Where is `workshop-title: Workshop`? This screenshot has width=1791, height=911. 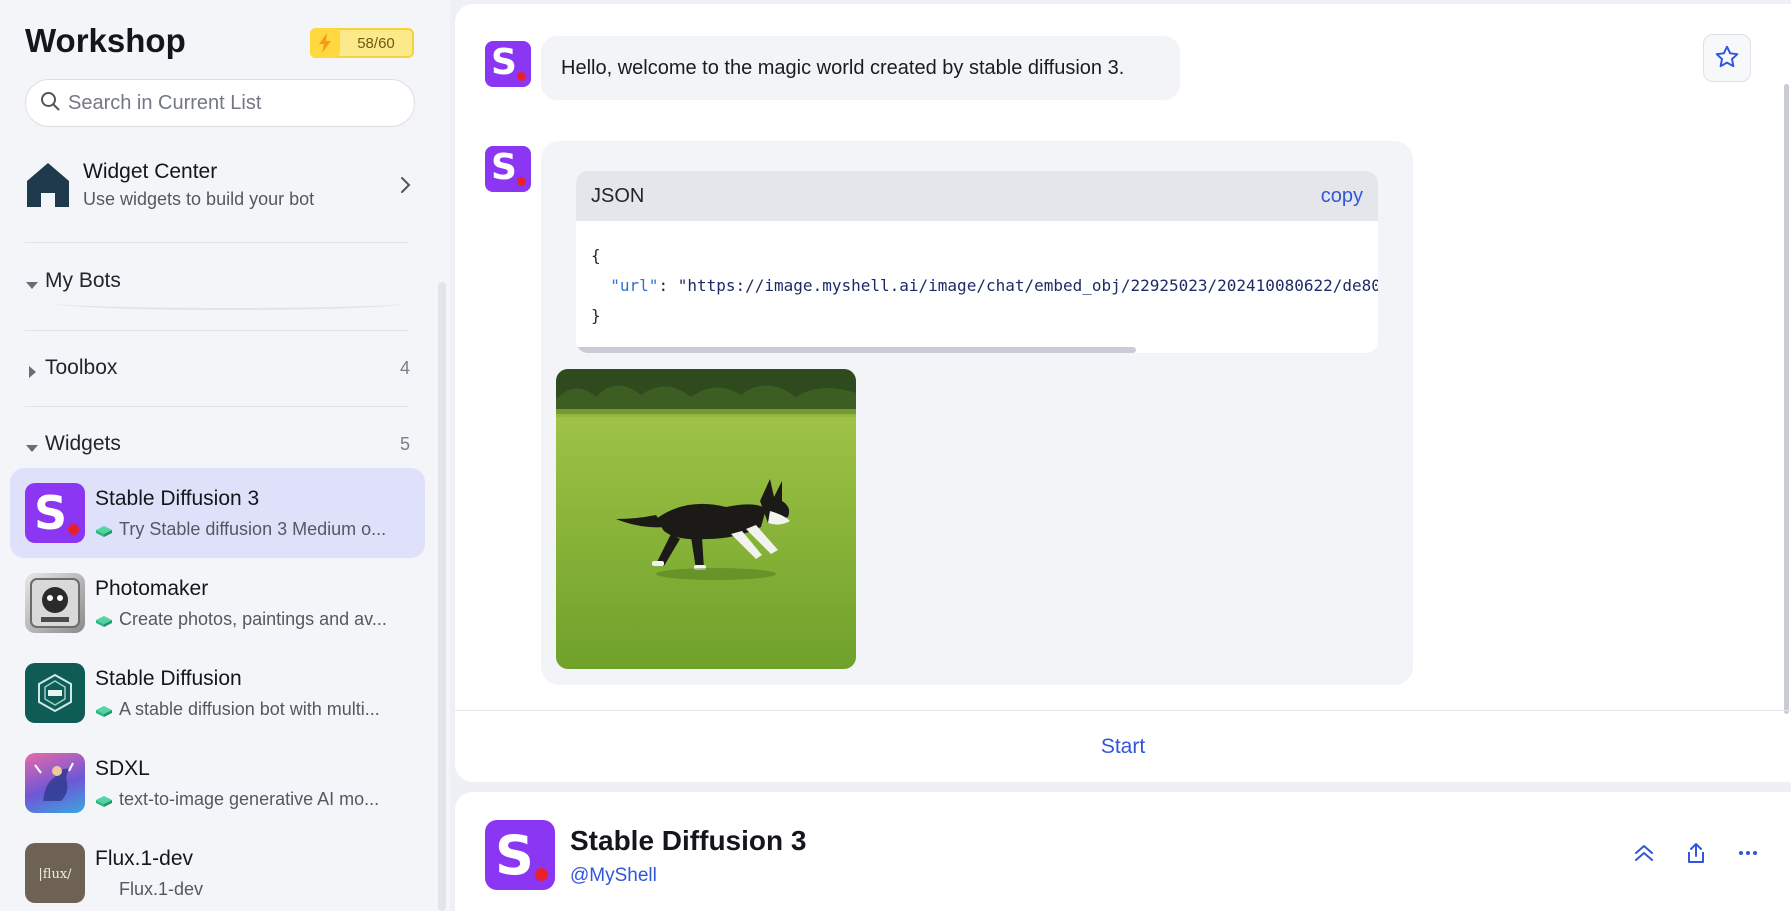
workshop-title: Workshop is located at coordinates (105, 40).